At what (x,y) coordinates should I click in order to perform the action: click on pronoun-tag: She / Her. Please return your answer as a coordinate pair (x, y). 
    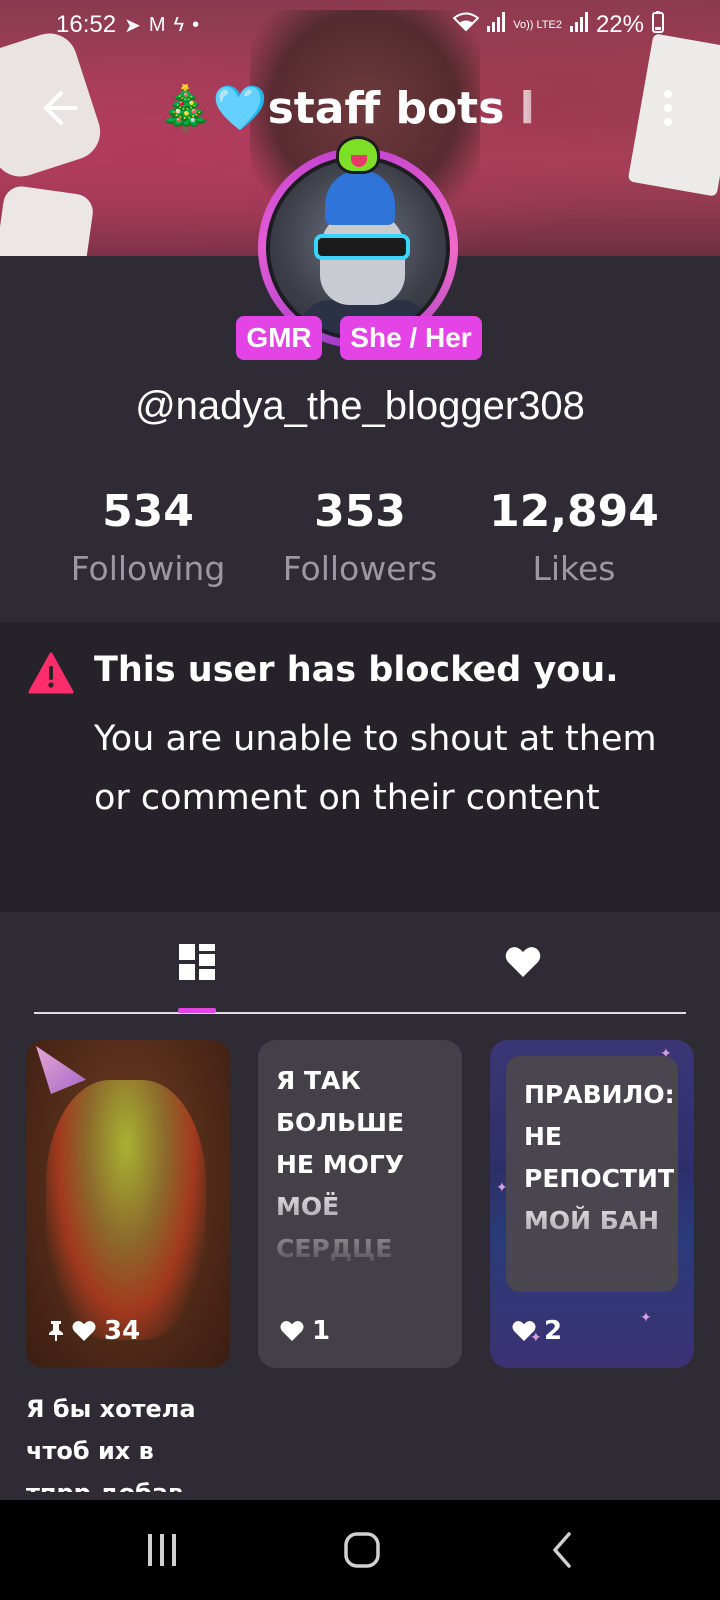
    Looking at the image, I should click on (411, 338).